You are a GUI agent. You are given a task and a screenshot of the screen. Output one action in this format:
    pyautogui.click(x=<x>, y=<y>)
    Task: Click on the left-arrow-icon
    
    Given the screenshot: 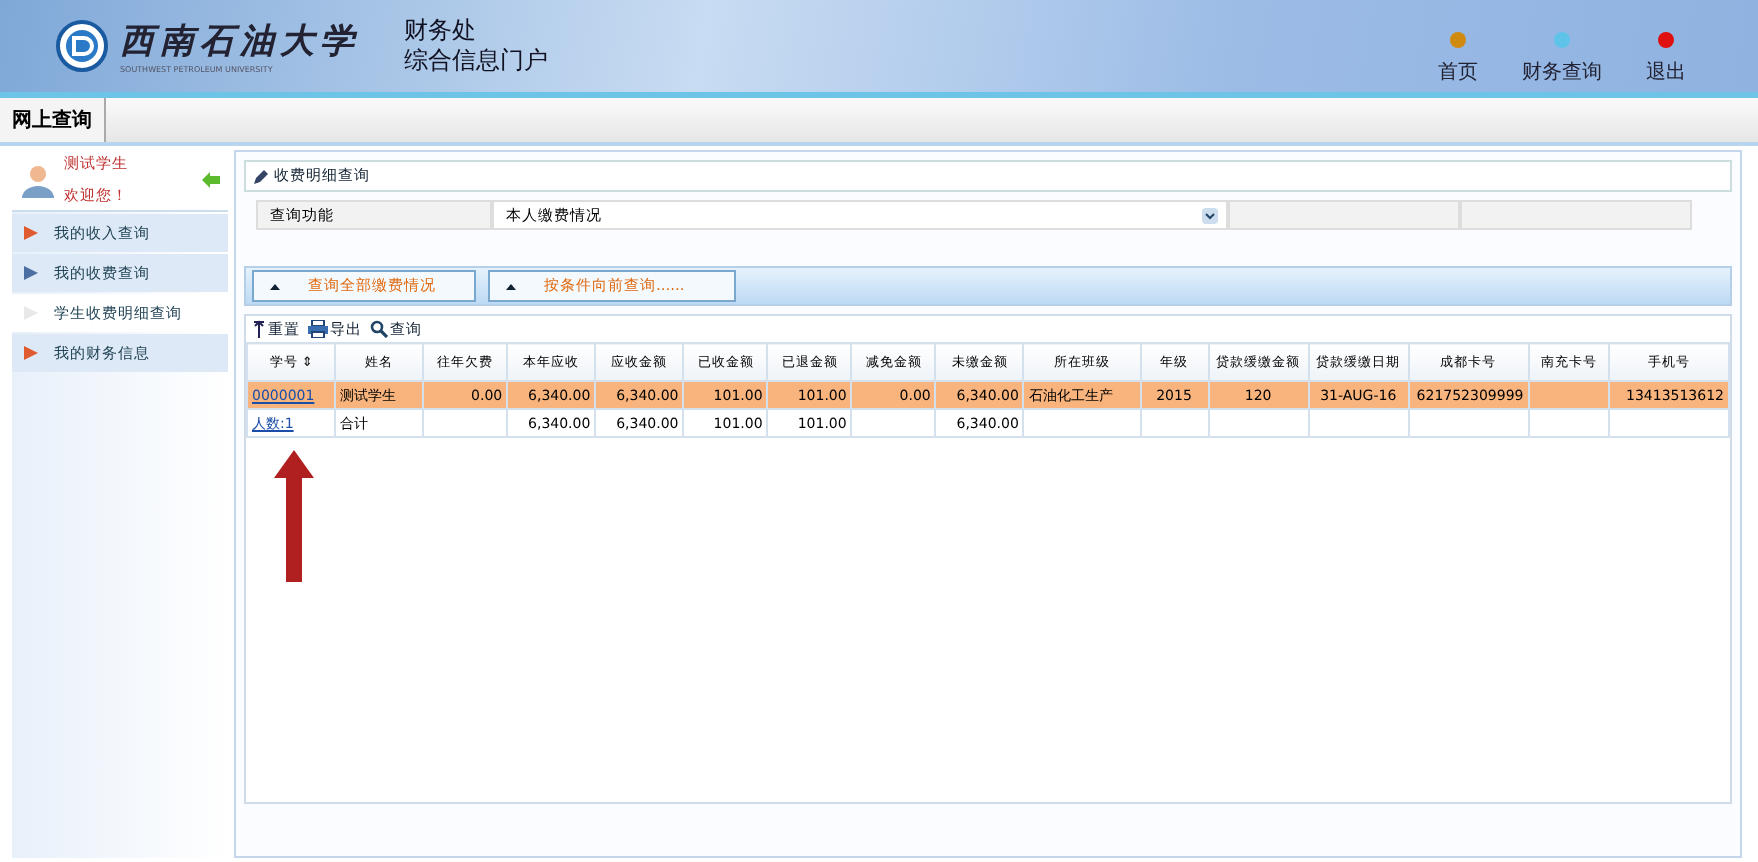 What is the action you would take?
    pyautogui.click(x=211, y=180)
    